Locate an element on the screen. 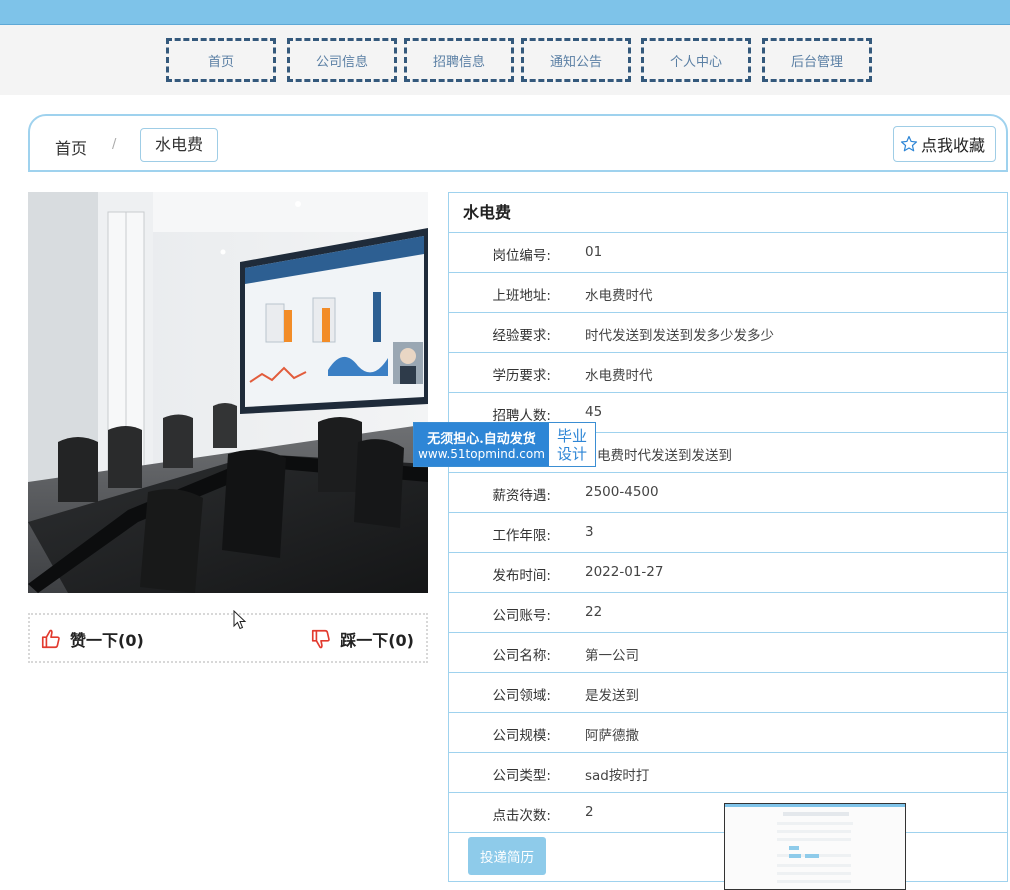 This screenshot has width=1010, height=890. like-button: 赞一下(0) is located at coordinates (92, 639).